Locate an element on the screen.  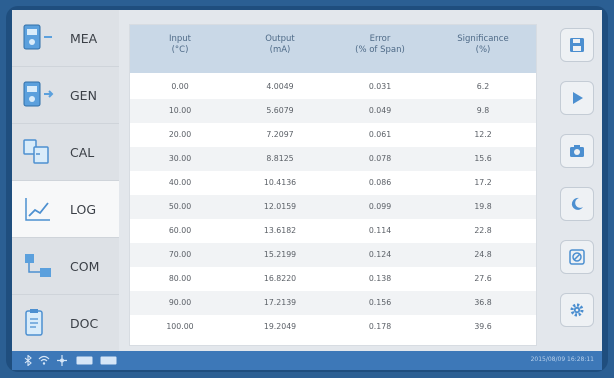
column-header-input: Input (°C) is located at coordinates (180, 45).